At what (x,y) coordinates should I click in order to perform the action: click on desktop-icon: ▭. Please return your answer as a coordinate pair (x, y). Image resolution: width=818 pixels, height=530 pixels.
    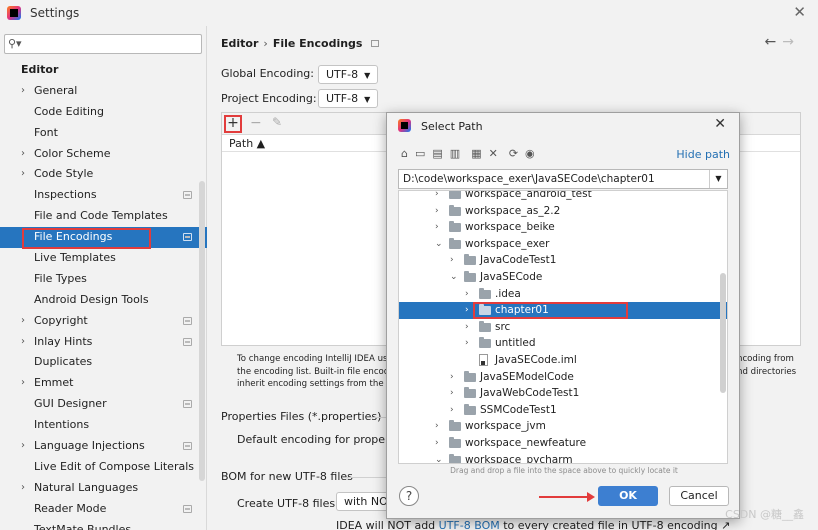
    Looking at the image, I should click on (420, 153).